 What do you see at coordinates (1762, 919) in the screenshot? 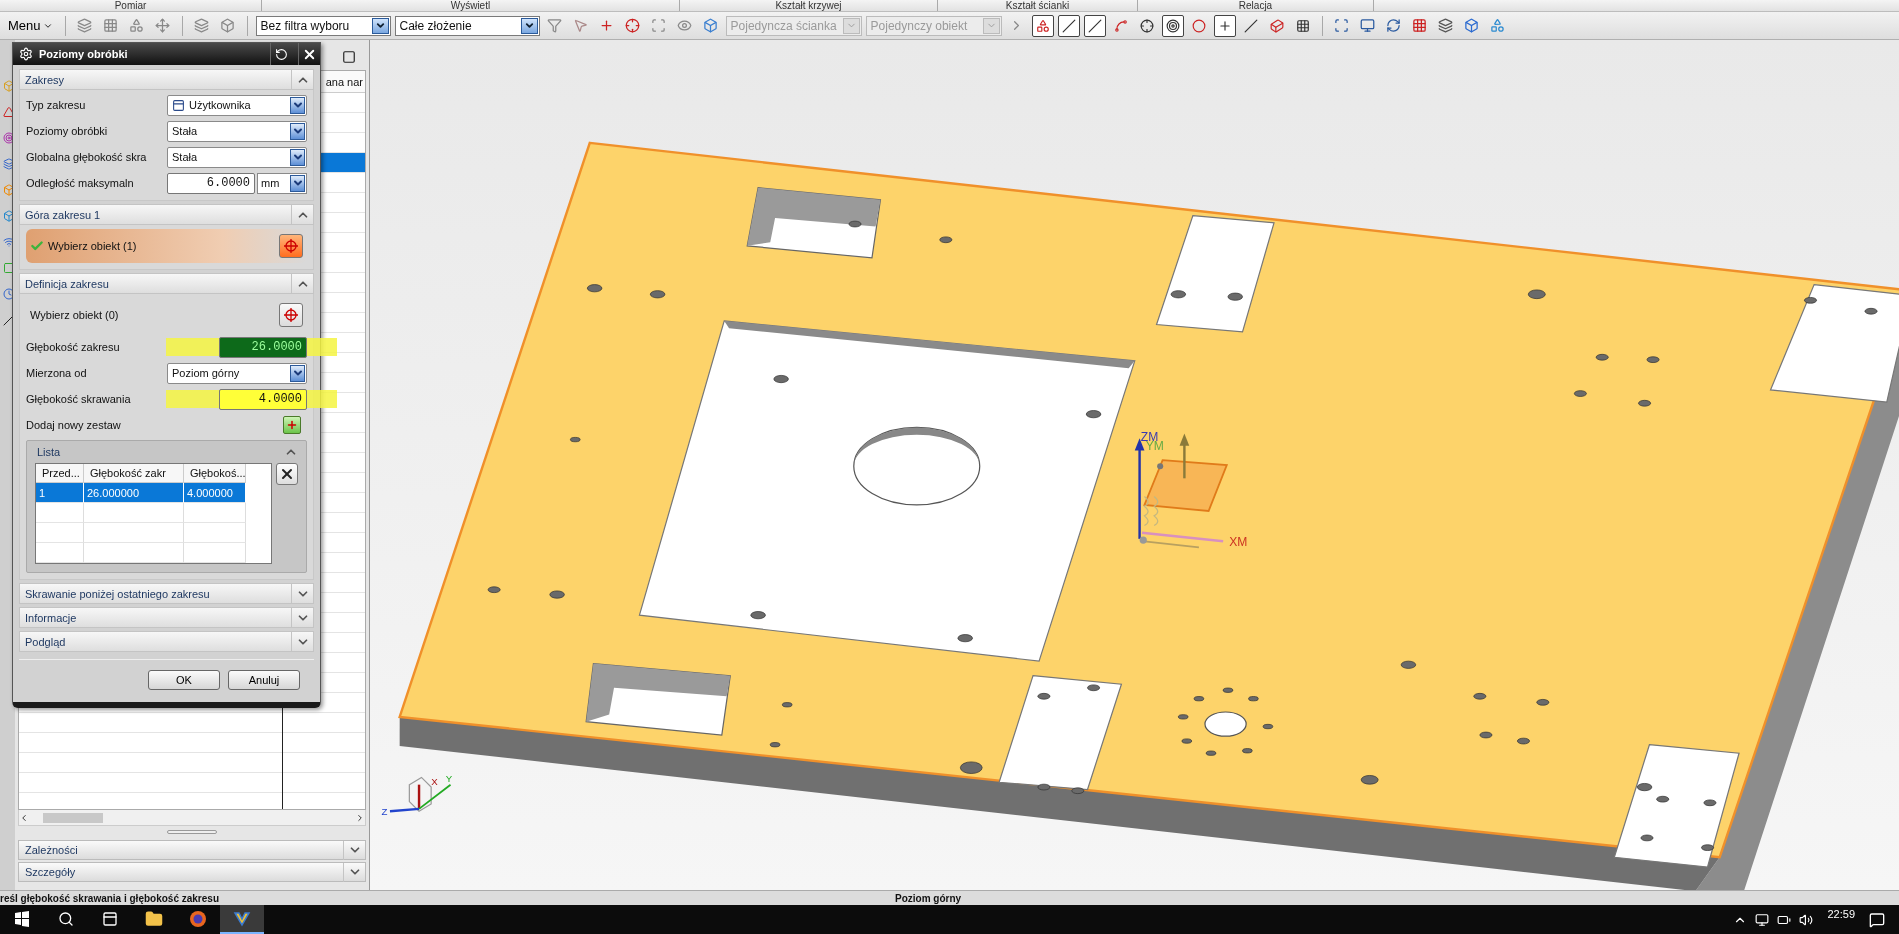
I see `network-icon` at bounding box center [1762, 919].